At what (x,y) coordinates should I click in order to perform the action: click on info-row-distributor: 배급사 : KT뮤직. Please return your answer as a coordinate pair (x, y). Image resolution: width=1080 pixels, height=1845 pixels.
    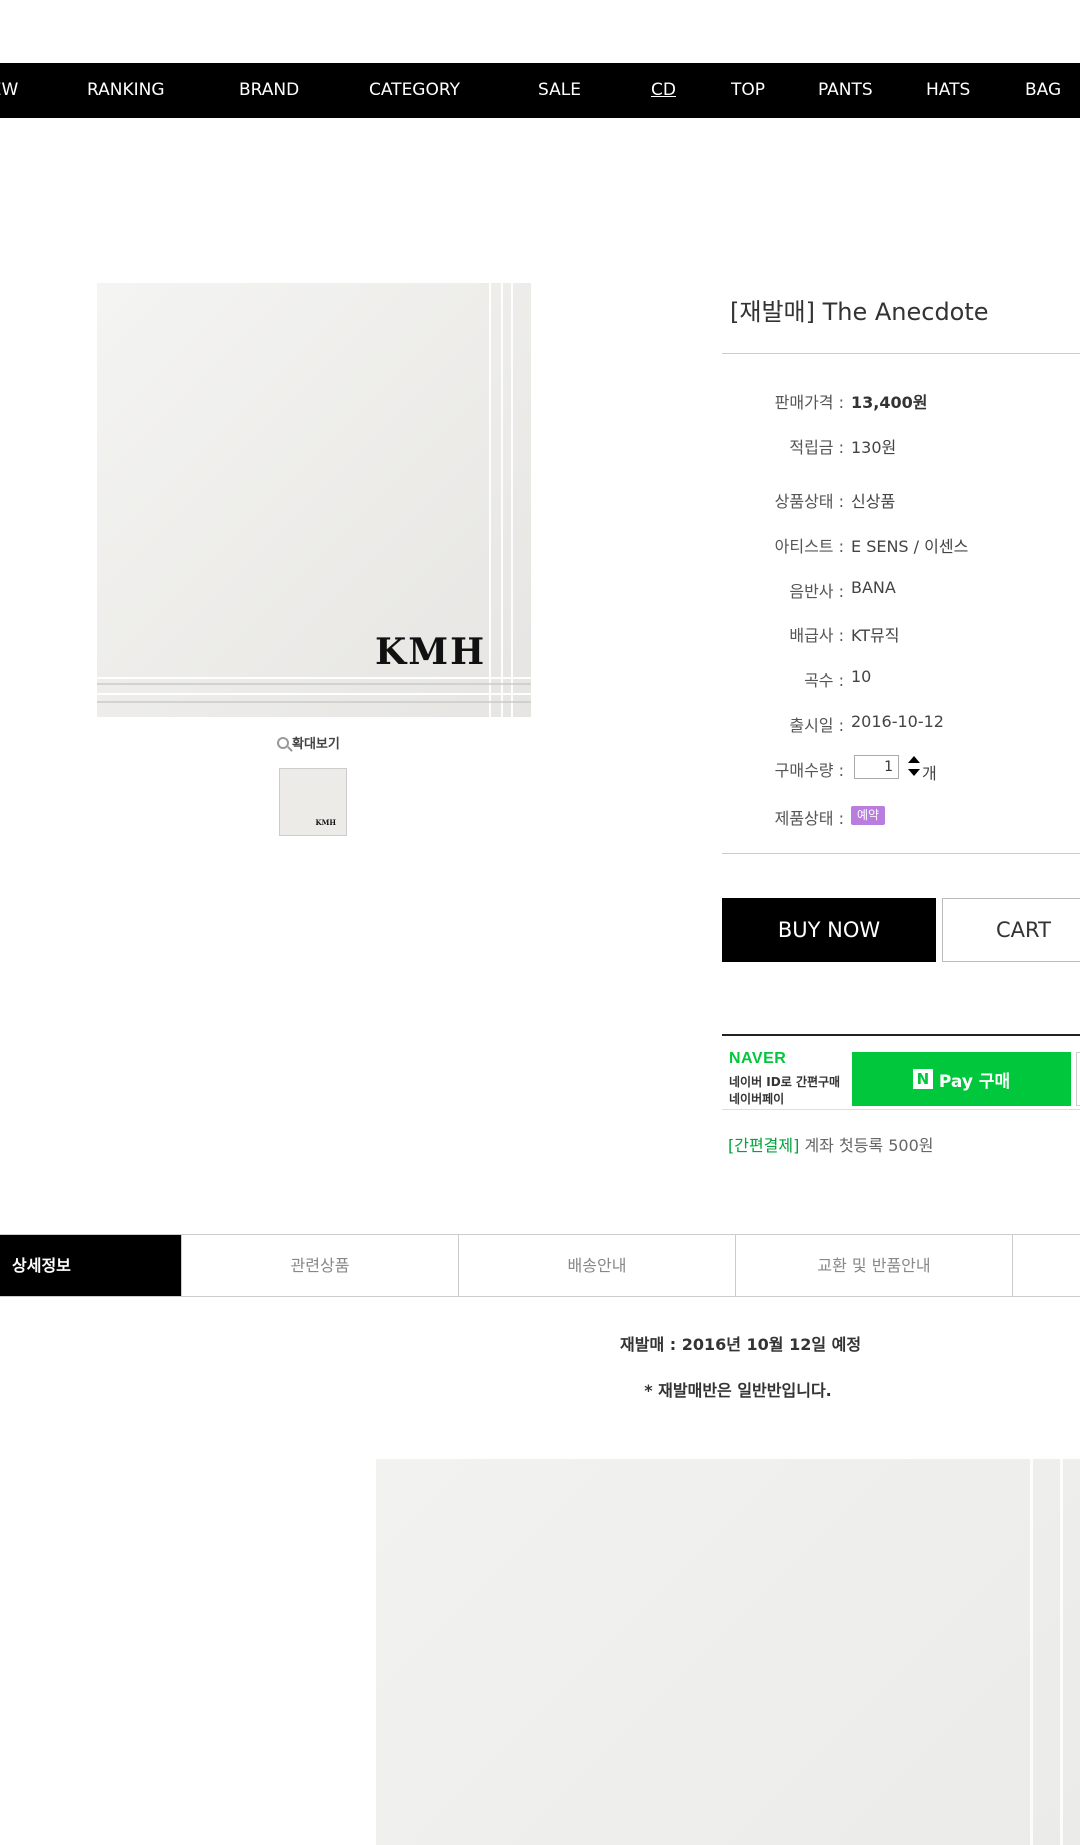
    Looking at the image, I should click on (901, 637).